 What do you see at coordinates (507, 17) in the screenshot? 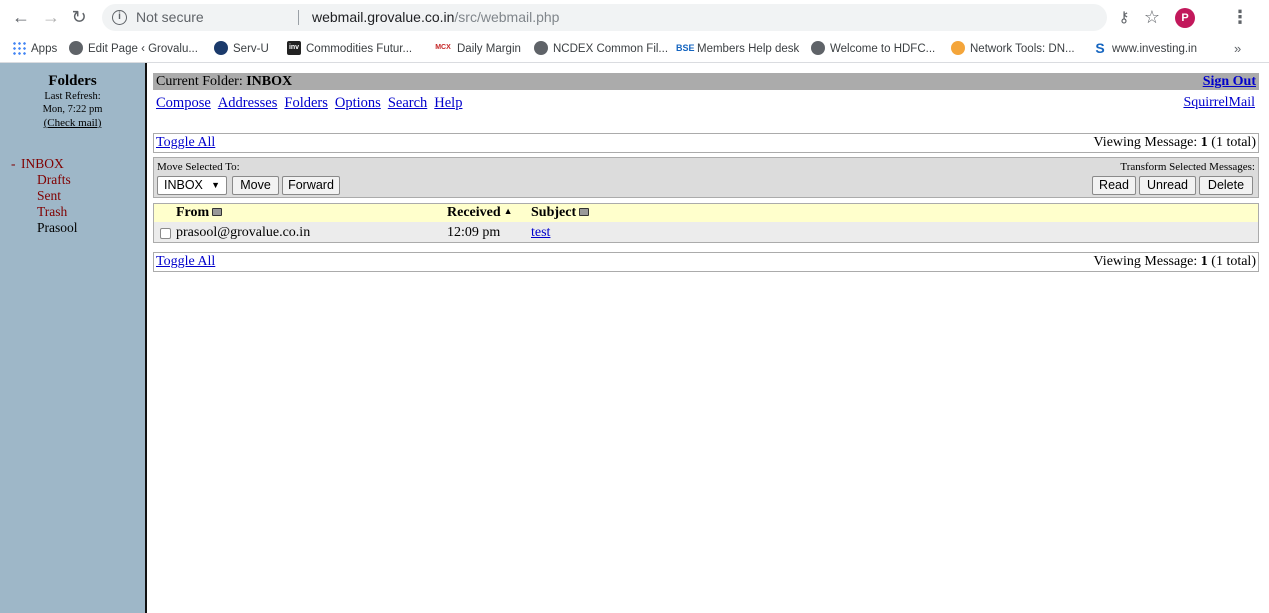
I see `url-path: /src/webmail.php` at bounding box center [507, 17].